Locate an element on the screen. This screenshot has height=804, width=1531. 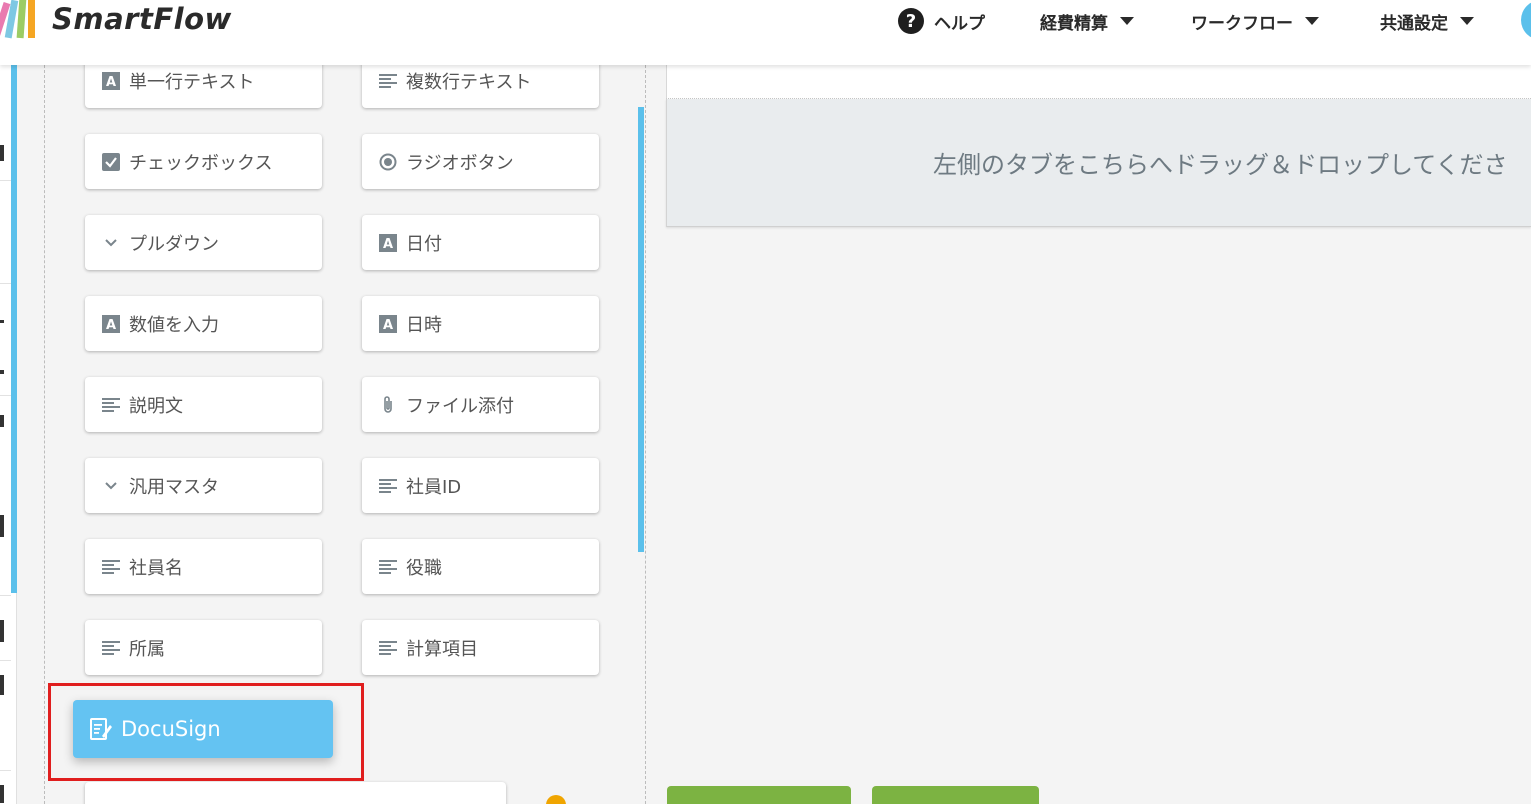
nav-workflow-menu: ワークフロー is located at coordinates (1255, 21).